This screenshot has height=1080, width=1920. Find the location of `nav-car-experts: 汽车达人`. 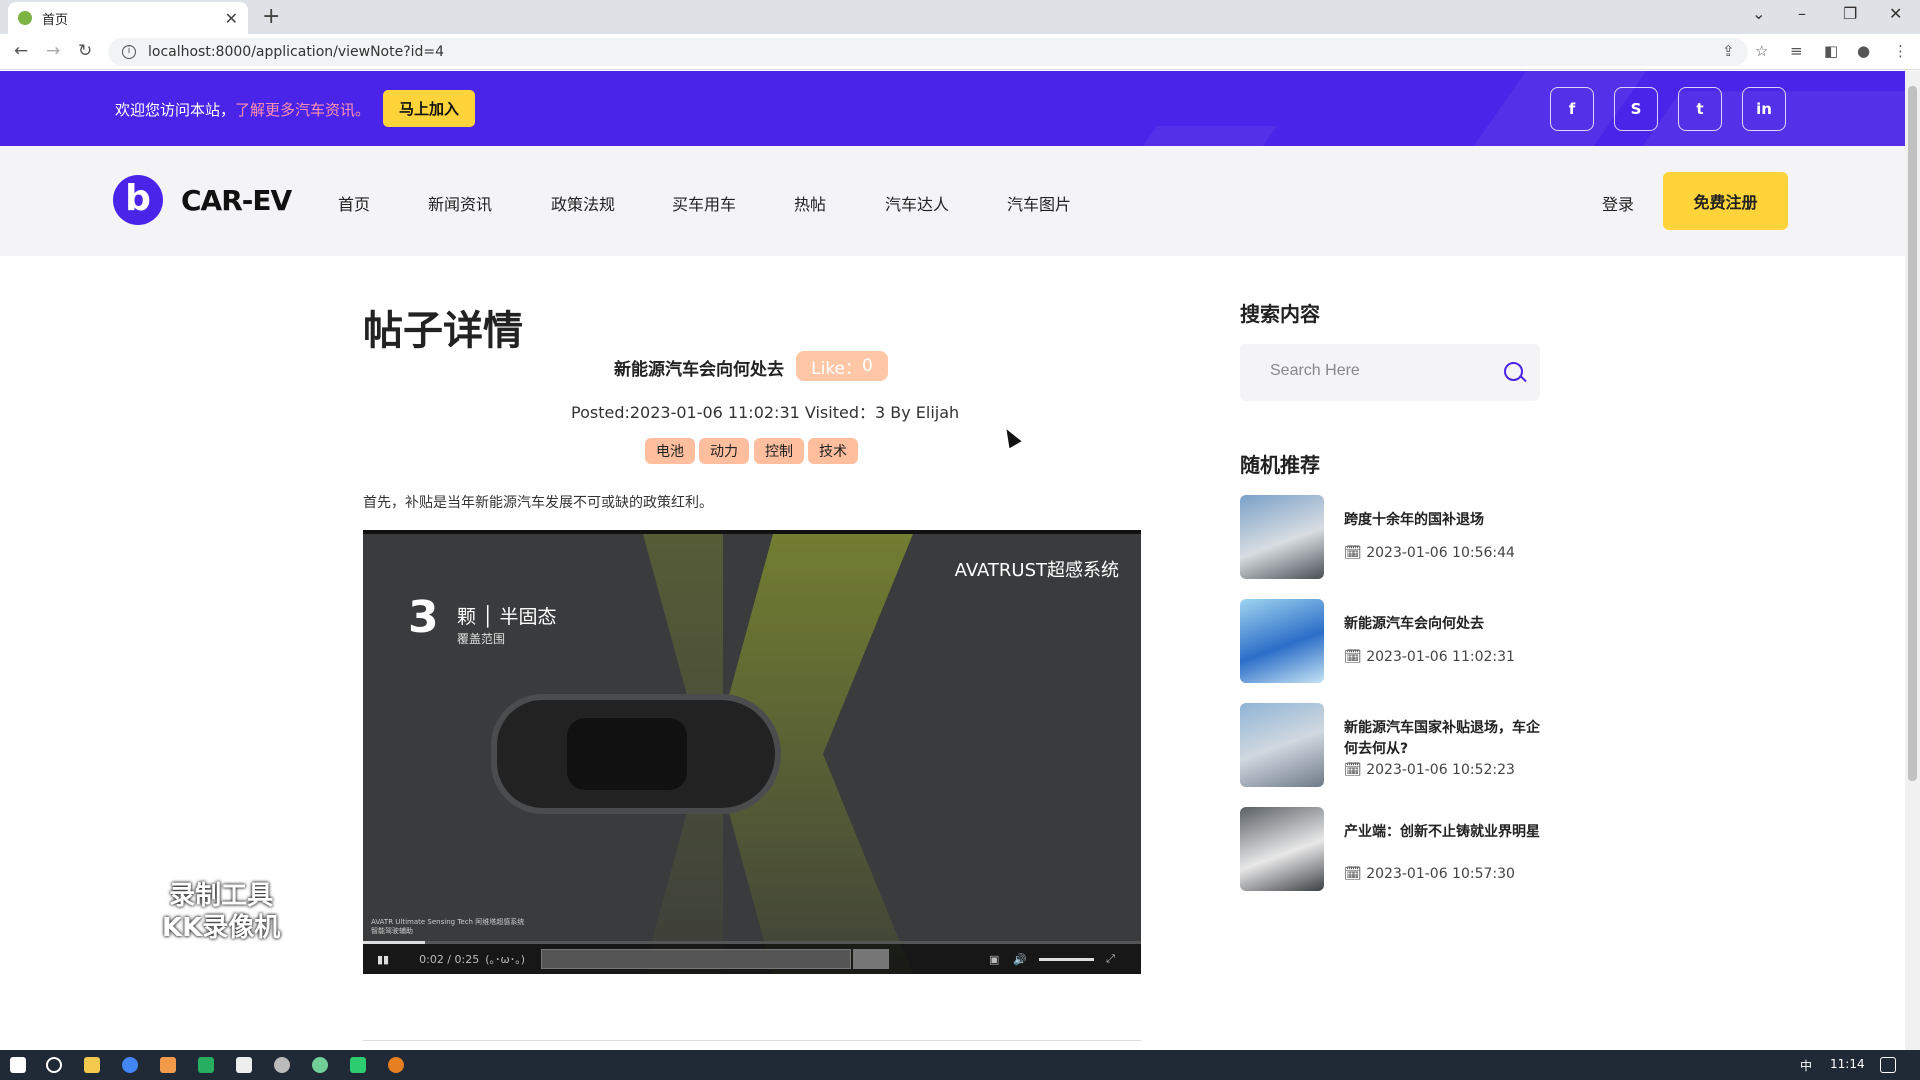

nav-car-experts: 汽车达人 is located at coordinates (917, 203).